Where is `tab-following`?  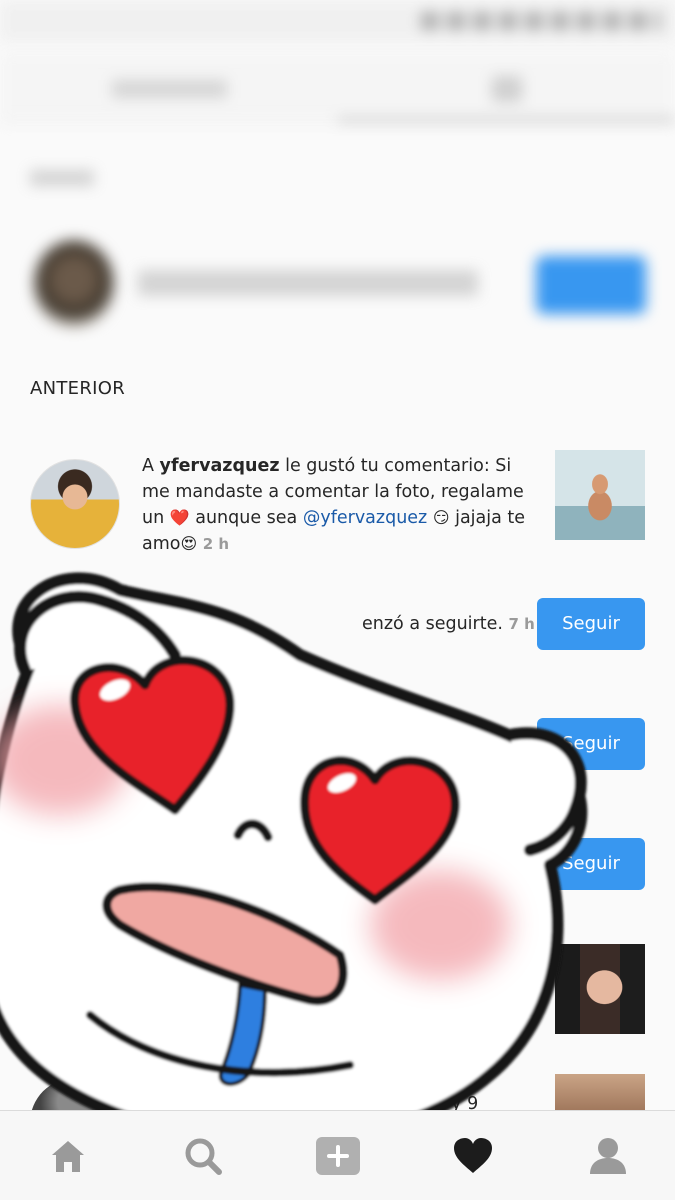 tab-following is located at coordinates (169, 89).